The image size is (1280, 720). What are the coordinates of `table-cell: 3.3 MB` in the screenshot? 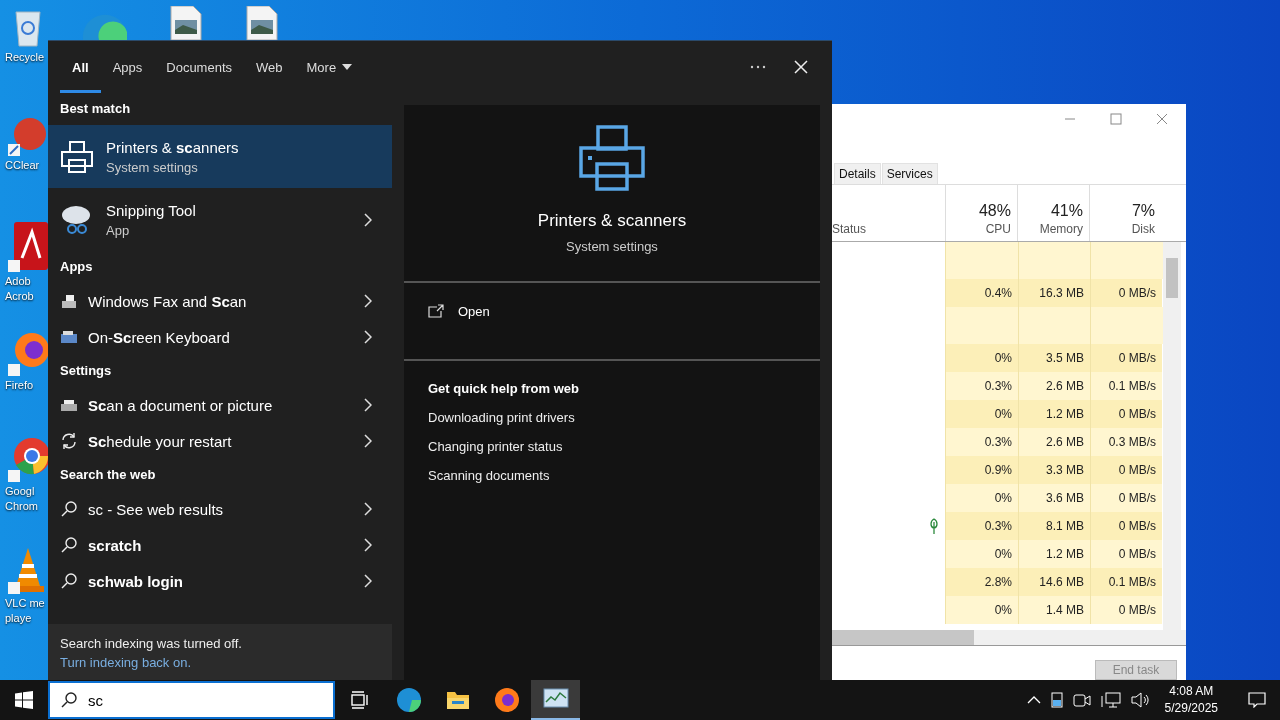 It's located at (1054, 470).